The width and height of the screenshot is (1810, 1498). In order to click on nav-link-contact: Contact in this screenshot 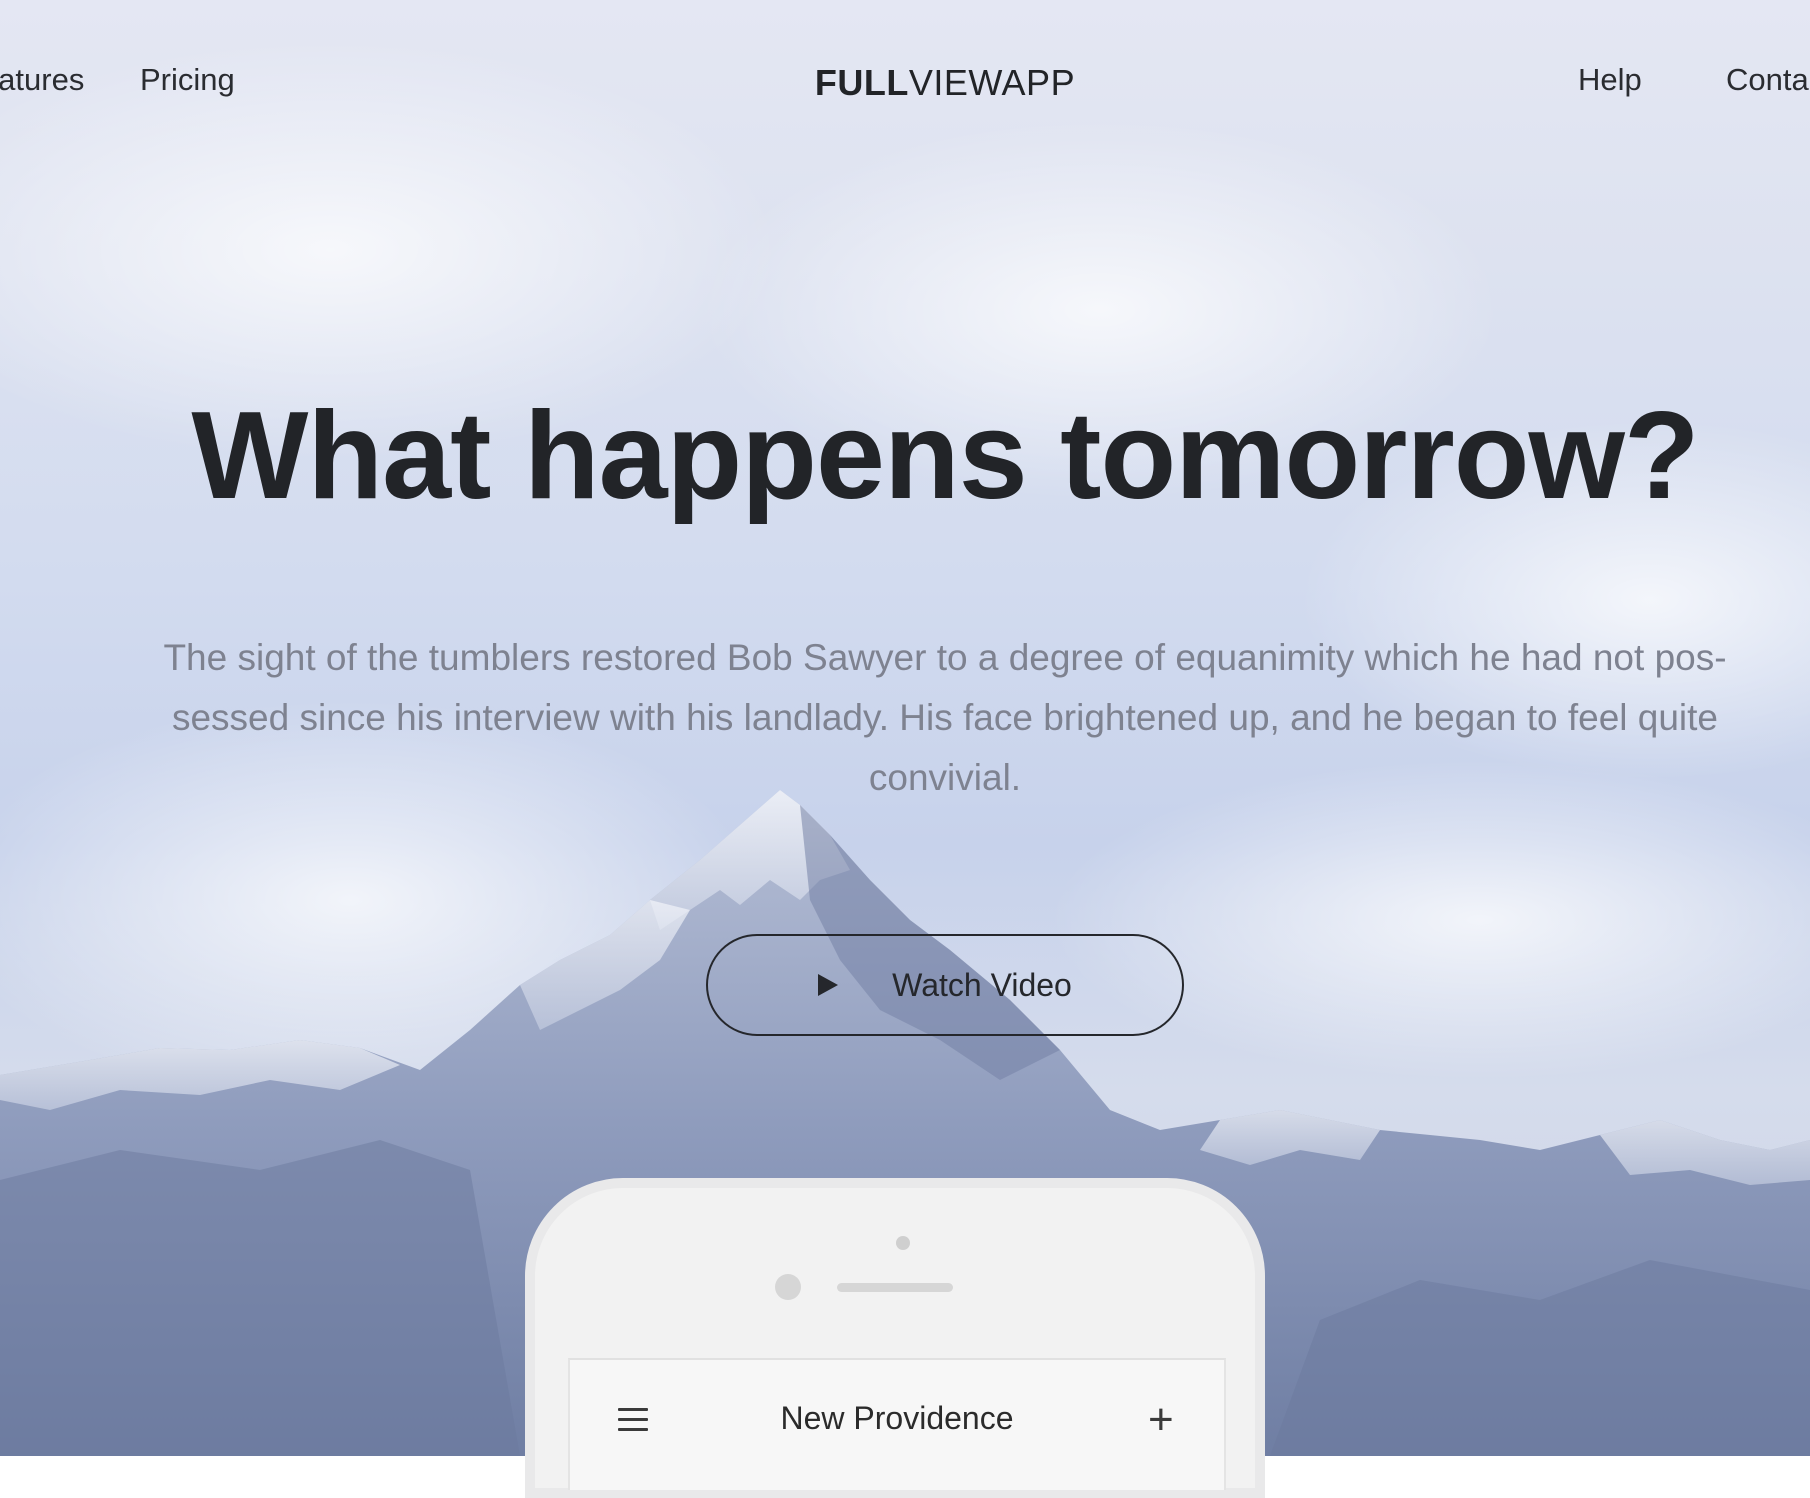, I will do `click(1768, 80)`.